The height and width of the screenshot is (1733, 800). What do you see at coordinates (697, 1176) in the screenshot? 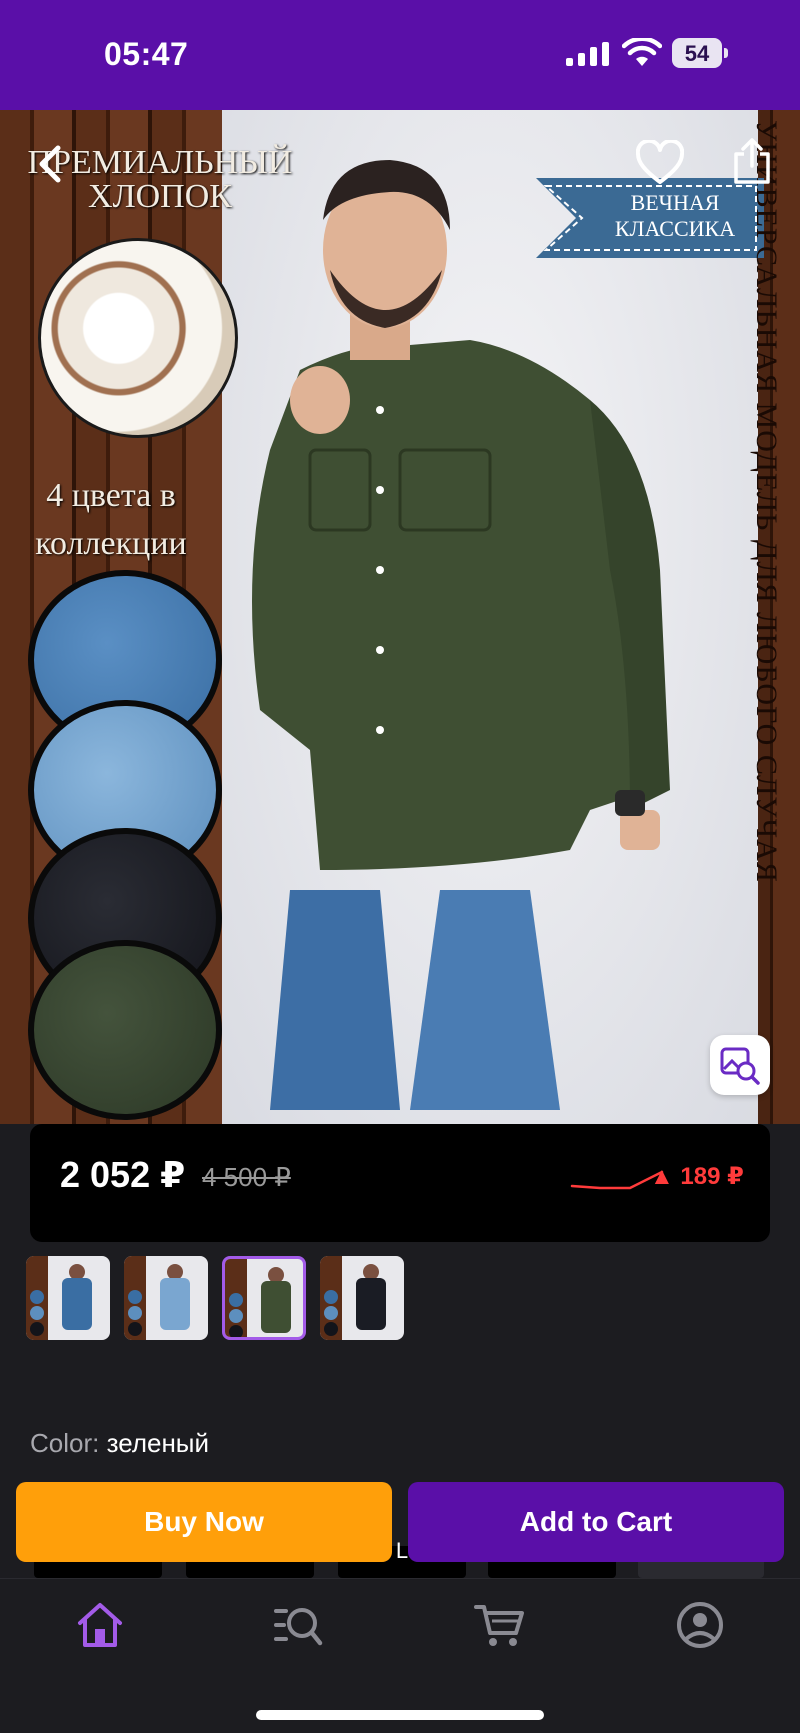
I see `price-change: ▲ 189 ₽` at bounding box center [697, 1176].